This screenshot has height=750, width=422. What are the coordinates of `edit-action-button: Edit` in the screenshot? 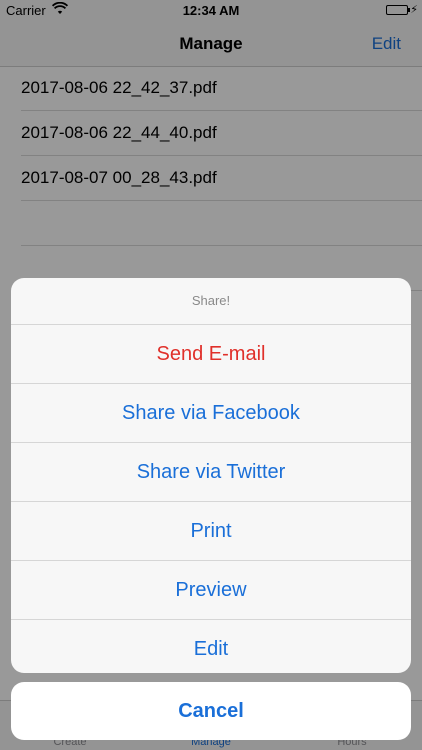 It's located at (211, 646).